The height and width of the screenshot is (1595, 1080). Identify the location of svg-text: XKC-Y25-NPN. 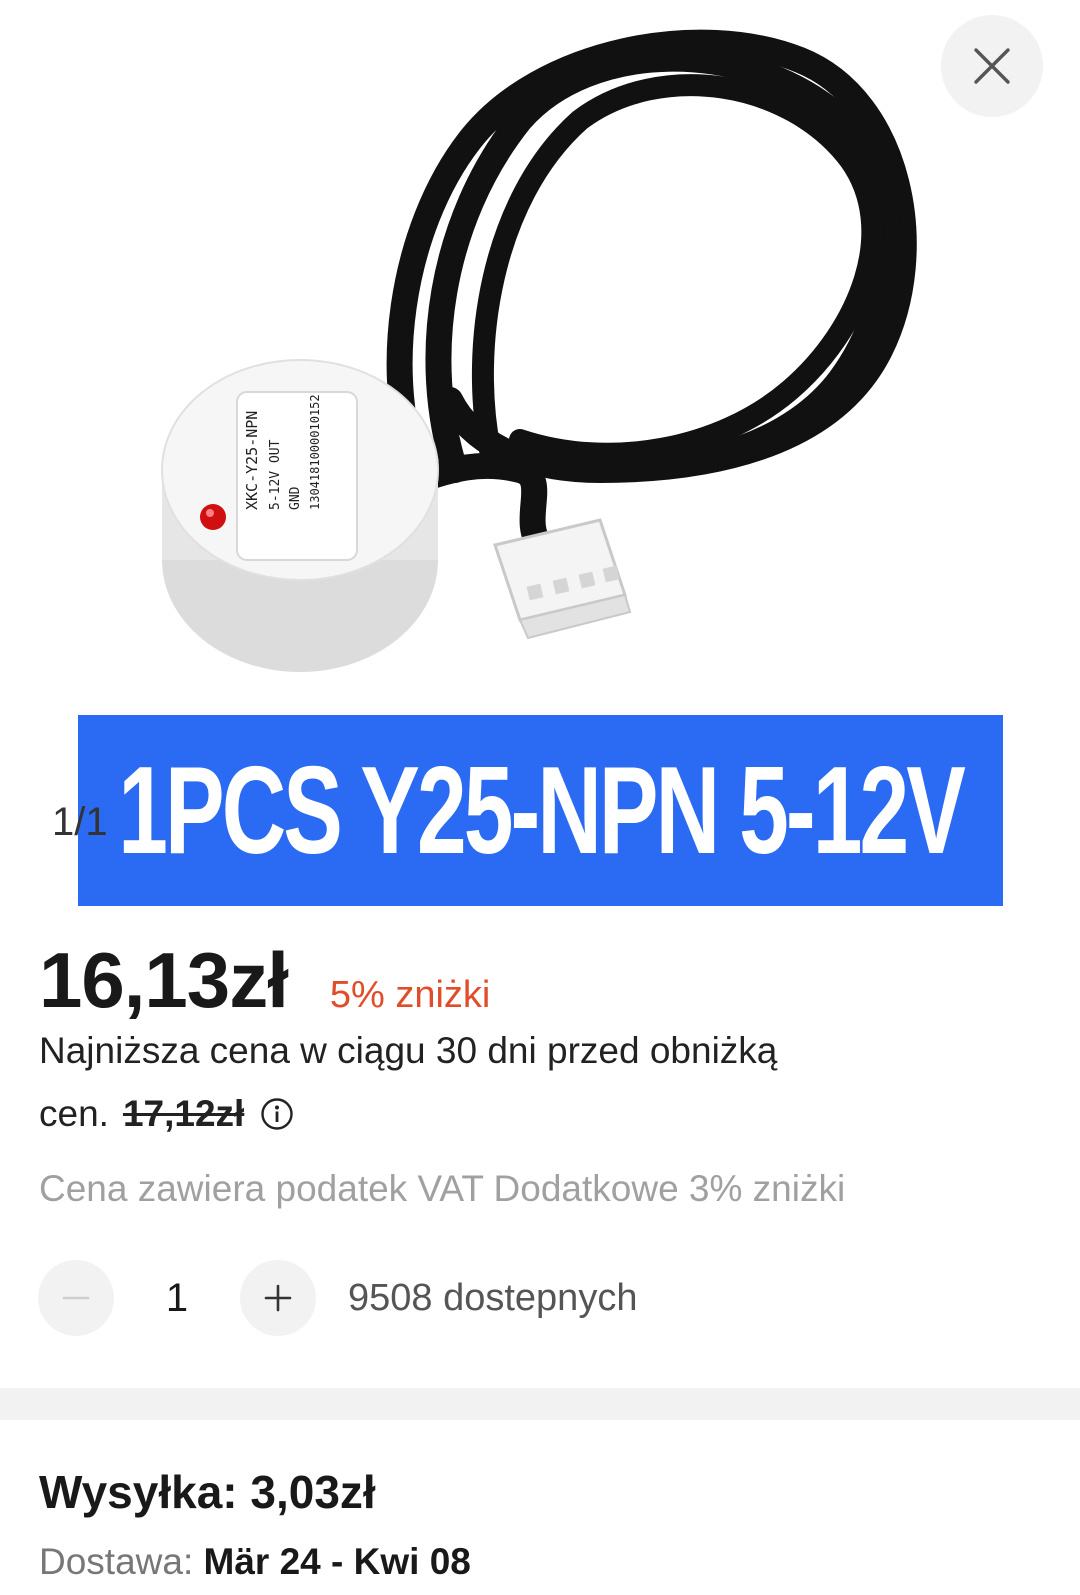
(252, 460).